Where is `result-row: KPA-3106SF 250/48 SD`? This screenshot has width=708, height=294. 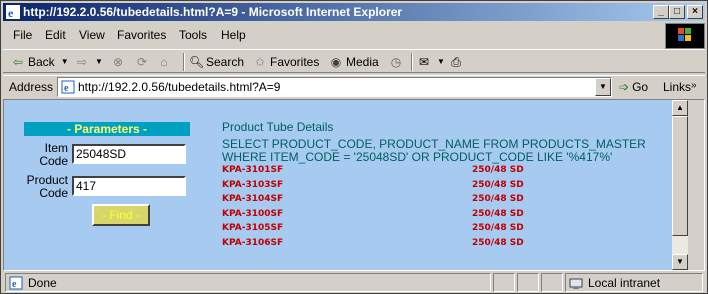
result-row: KPA-3106SF 250/48 SD is located at coordinates (392, 244).